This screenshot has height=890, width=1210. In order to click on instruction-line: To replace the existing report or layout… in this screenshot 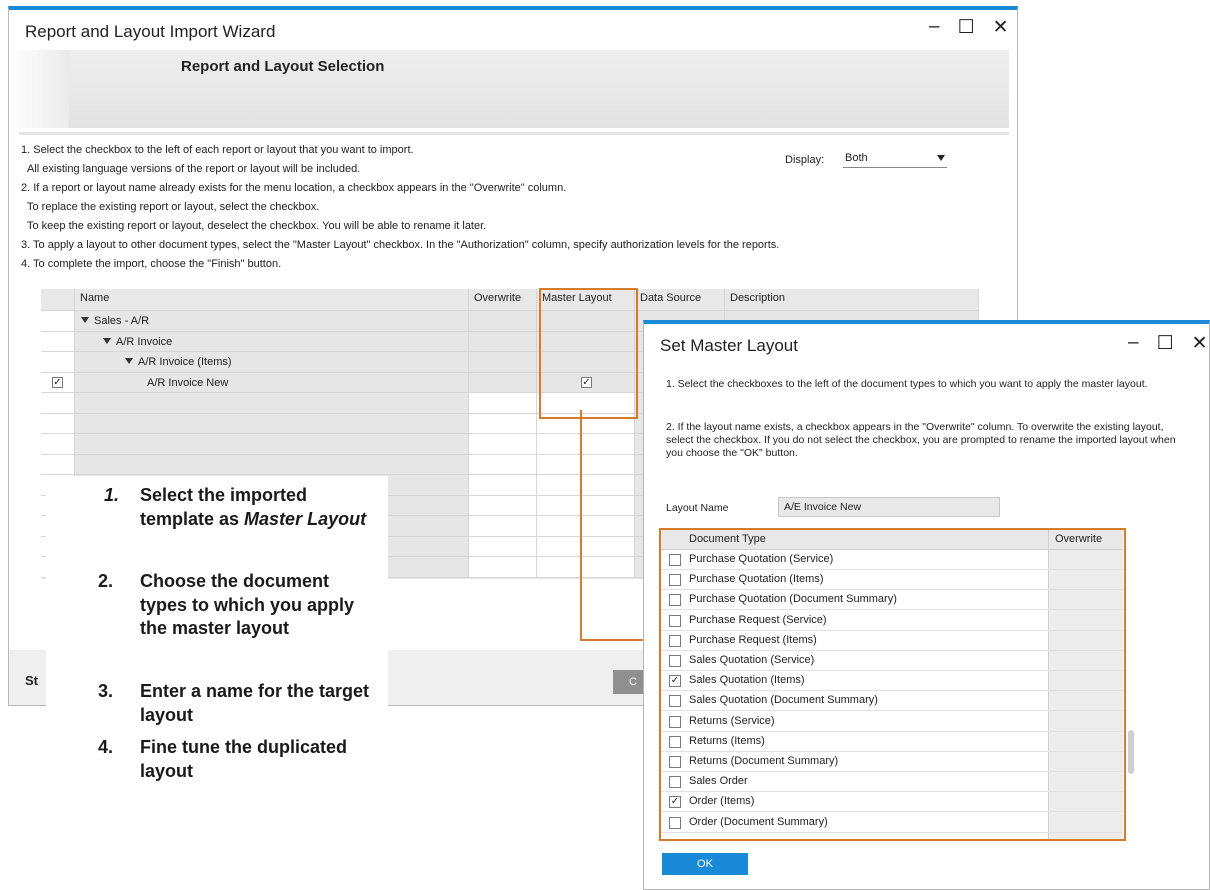, I will do `click(173, 207)`.